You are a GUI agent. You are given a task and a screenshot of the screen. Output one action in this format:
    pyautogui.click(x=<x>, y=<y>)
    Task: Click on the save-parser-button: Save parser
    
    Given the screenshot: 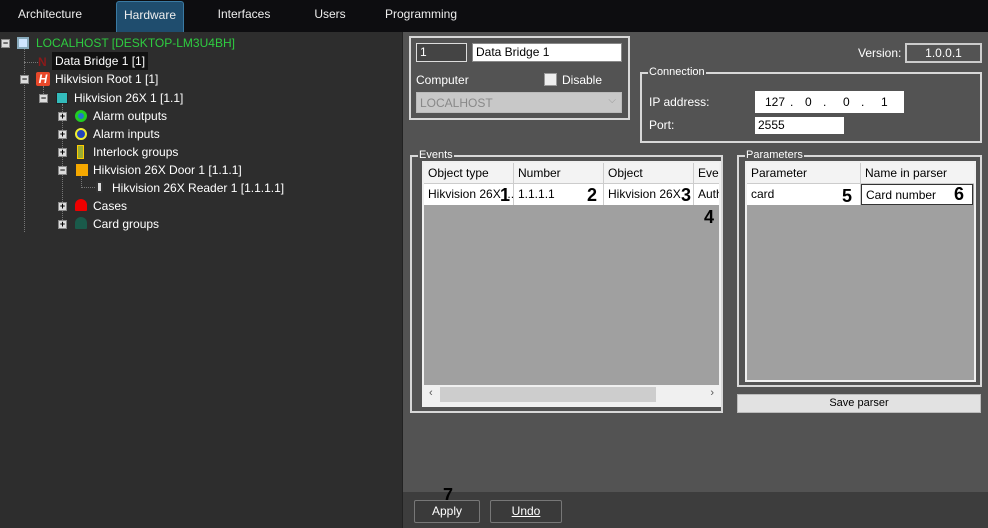 What is the action you would take?
    pyautogui.click(x=859, y=403)
    